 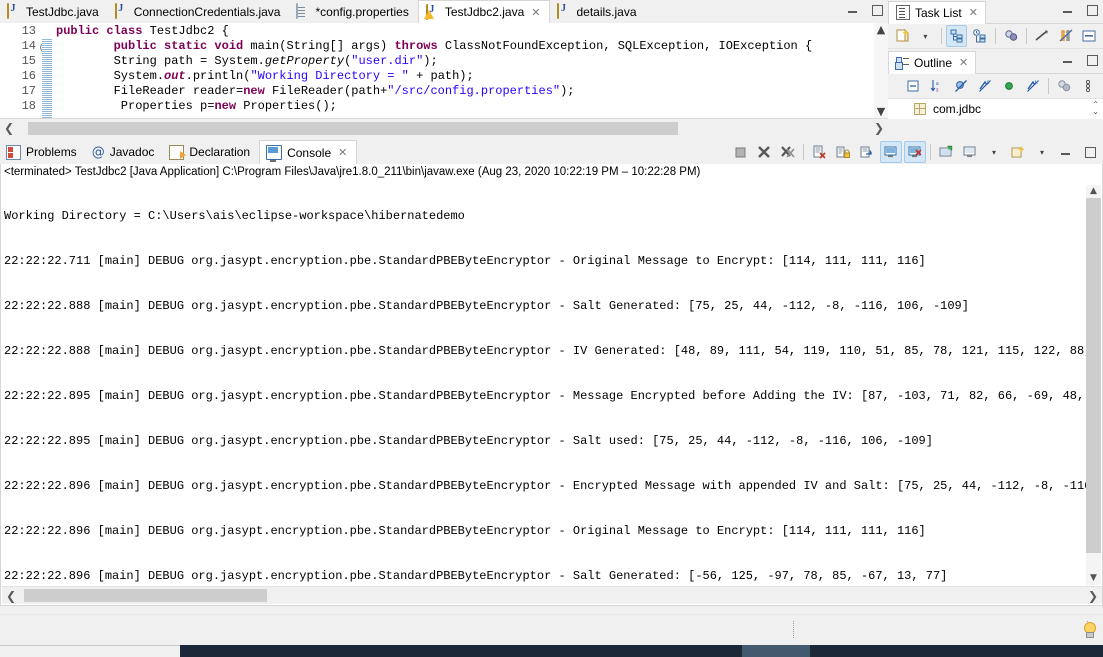 I want to click on hide-fields-icon, so click(x=961, y=86).